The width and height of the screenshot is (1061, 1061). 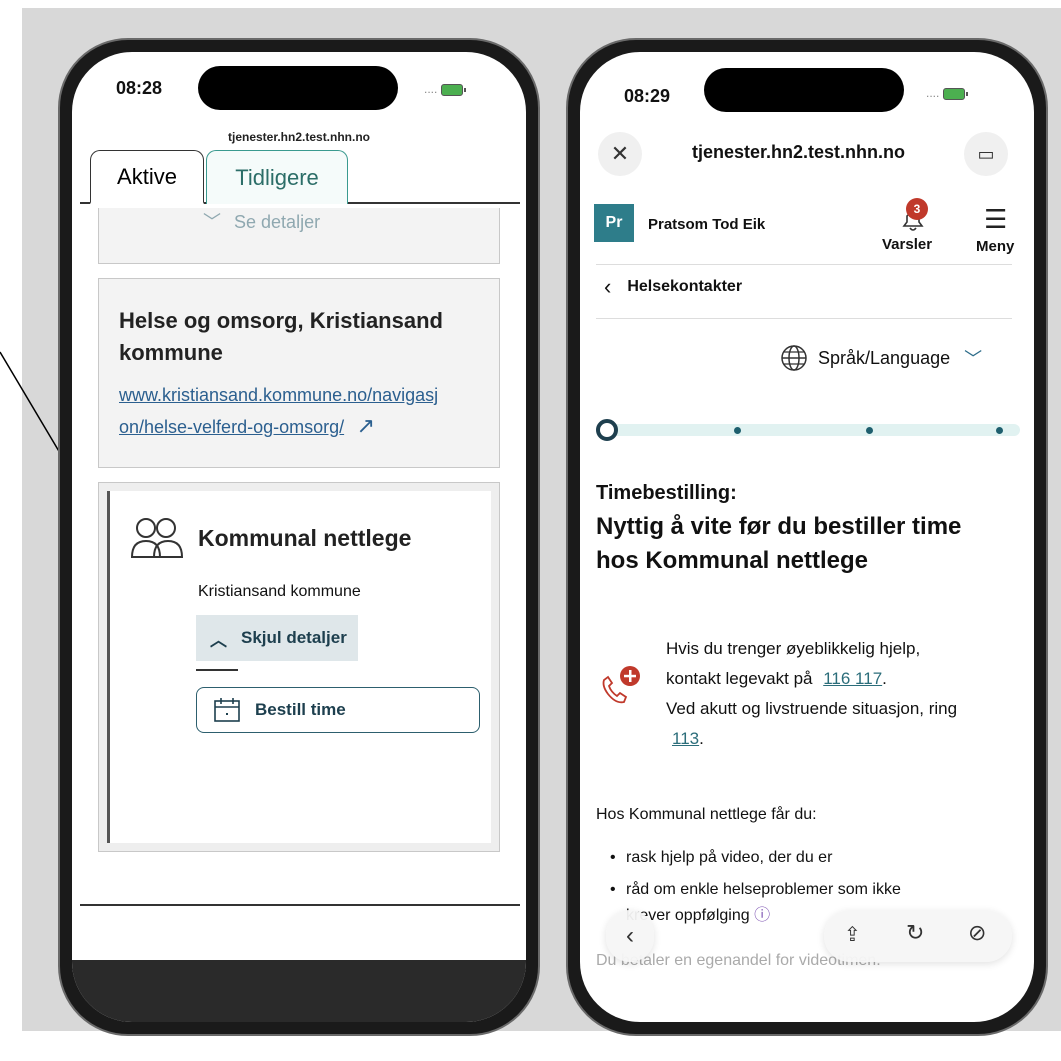 What do you see at coordinates (804, 264) in the screenshot?
I see `header-divider` at bounding box center [804, 264].